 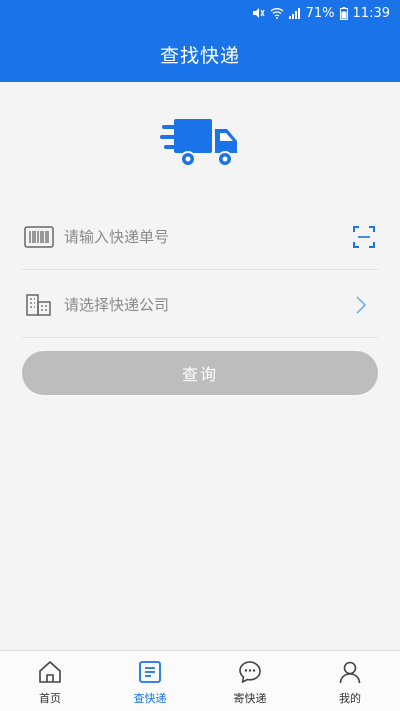 I want to click on tracking-number-input, so click(x=208, y=236).